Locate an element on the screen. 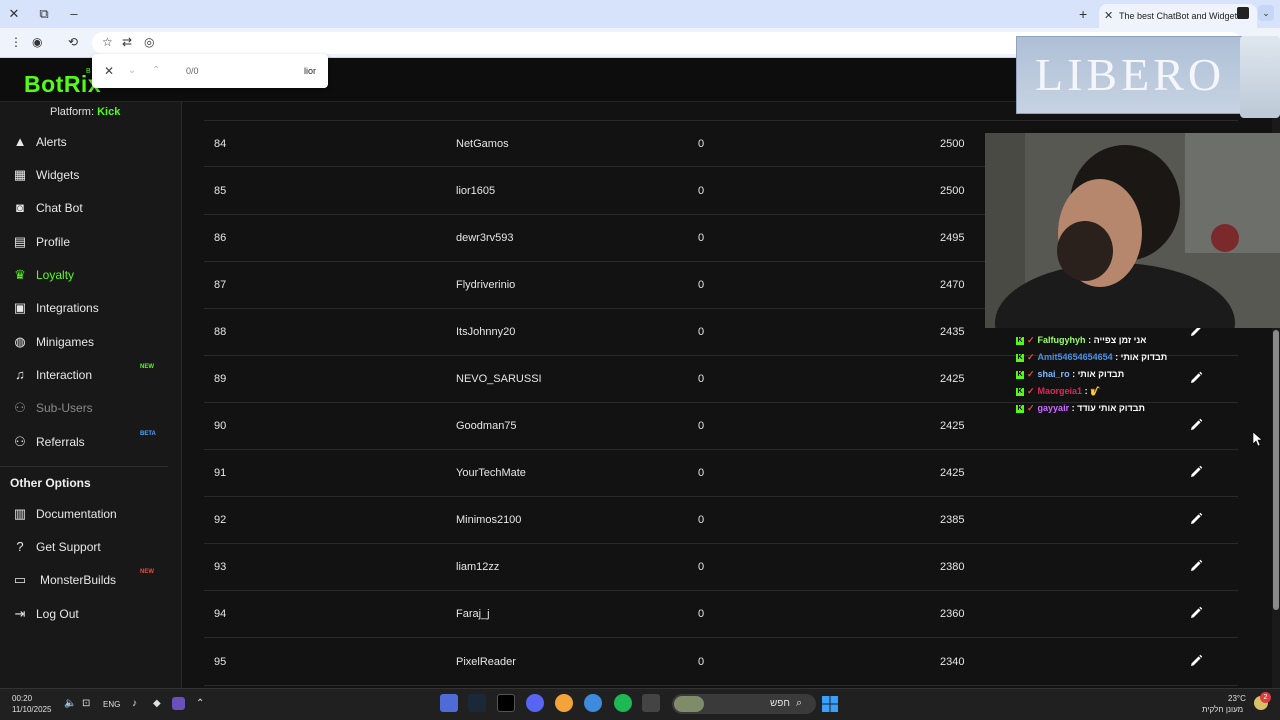 This screenshot has height=720, width=1280. chat-username: gayyair is located at coordinates (1053, 408).